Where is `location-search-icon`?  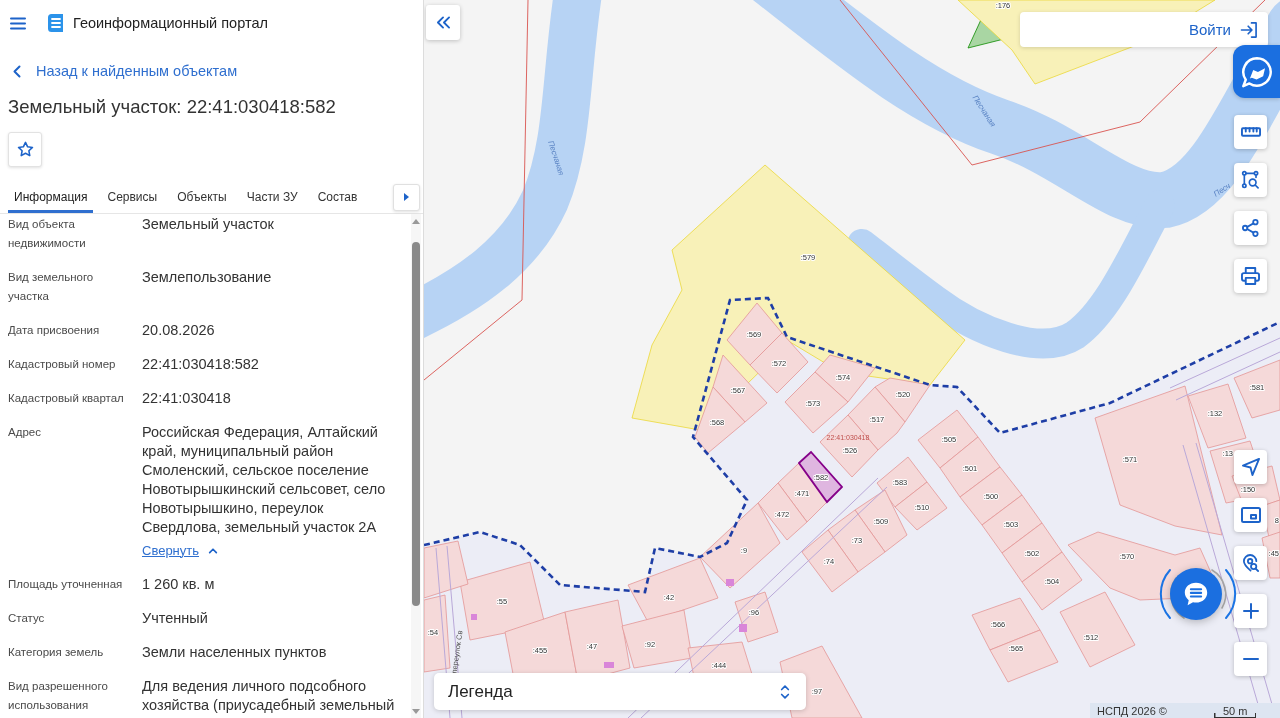 location-search-icon is located at coordinates (1250, 563).